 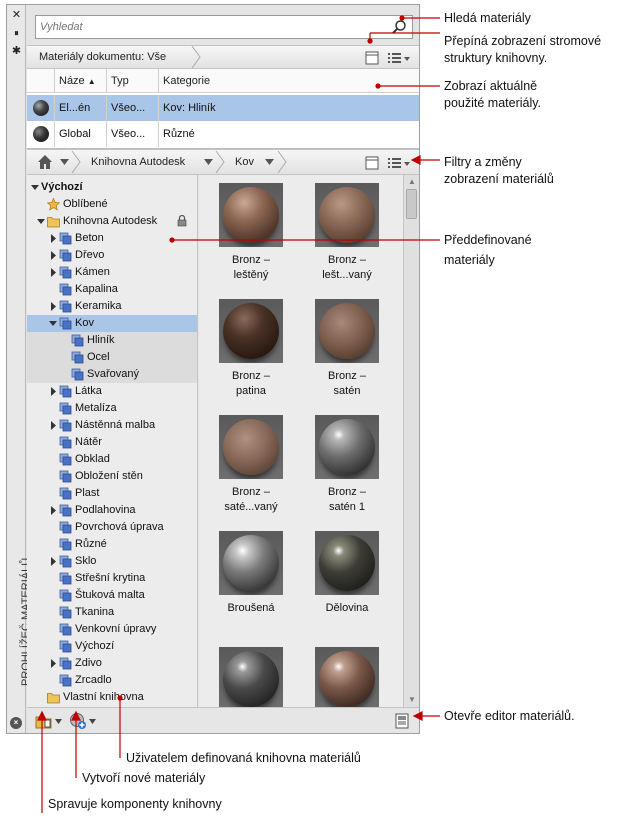 I want to click on callout-user-library: Uživatelem definovaná knihovna materiálů, so click(x=243, y=758).